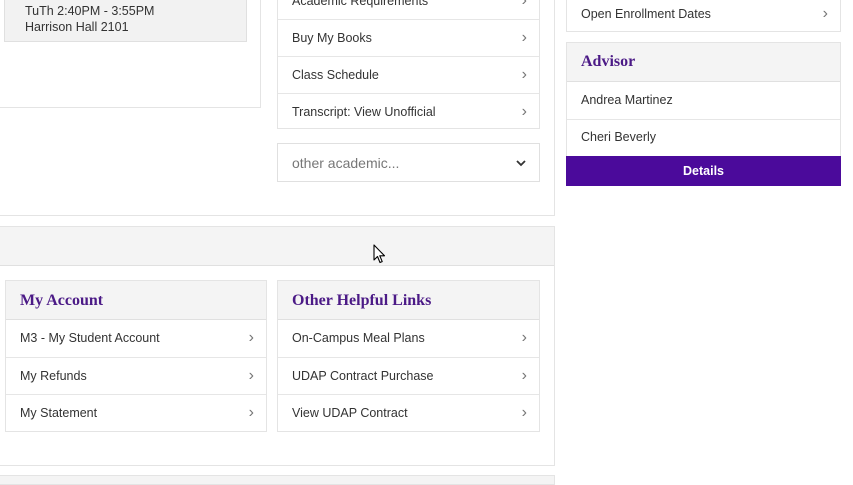 Image resolution: width=853 pixels, height=485 pixels. I want to click on m3-student-account-link: M3 - My Student Account ›, so click(136, 338).